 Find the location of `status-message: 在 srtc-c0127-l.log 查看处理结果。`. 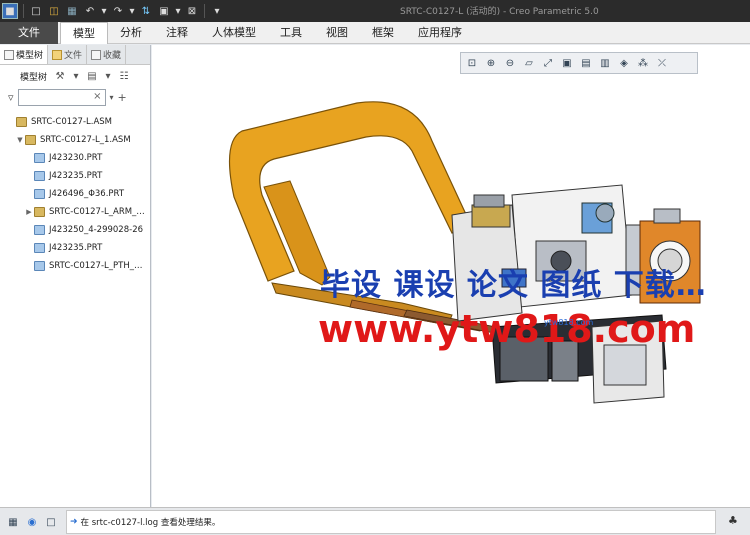

status-message: 在 srtc-c0127-l.log 查看处理结果。 is located at coordinates (150, 523).